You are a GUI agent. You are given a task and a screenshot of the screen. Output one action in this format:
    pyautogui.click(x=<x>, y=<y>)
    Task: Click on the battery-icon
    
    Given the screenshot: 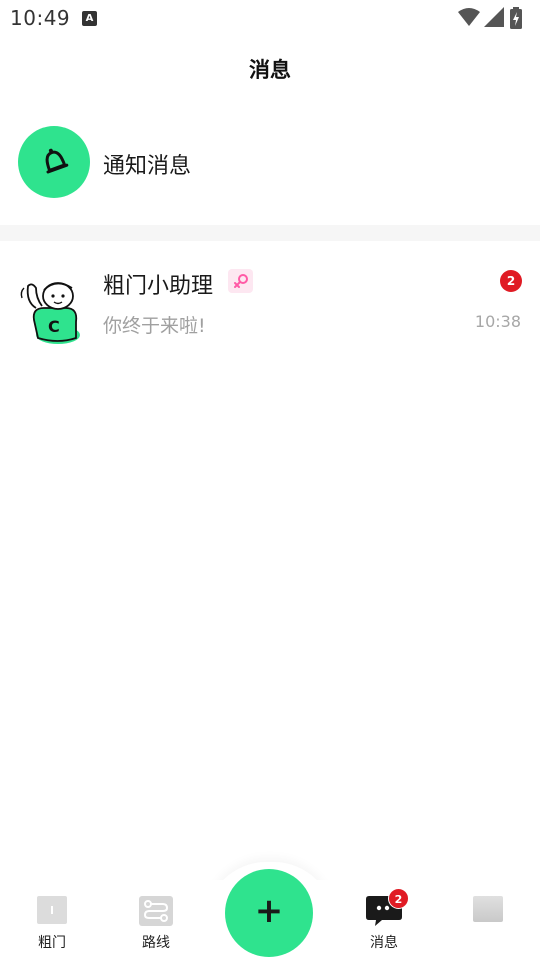 What is the action you would take?
    pyautogui.click(x=516, y=18)
    